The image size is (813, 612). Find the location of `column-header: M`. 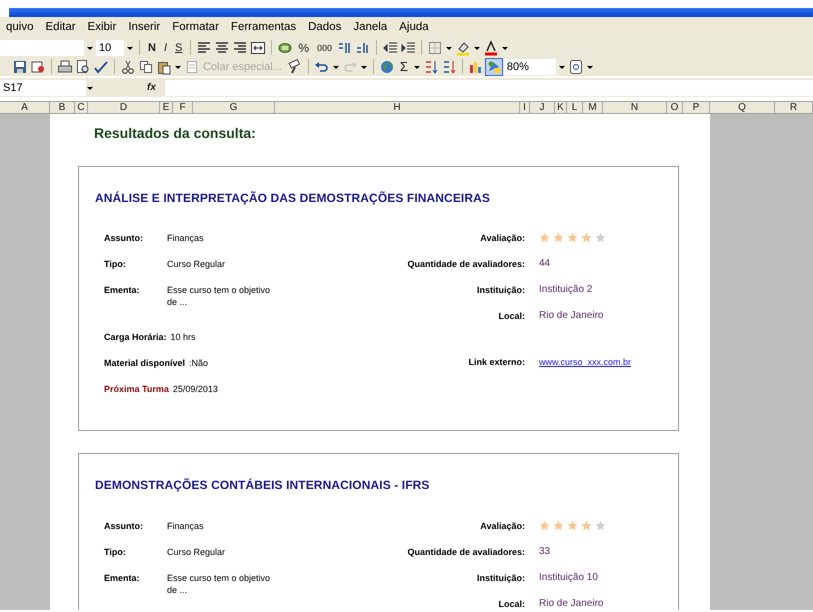

column-header: M is located at coordinates (593, 107).